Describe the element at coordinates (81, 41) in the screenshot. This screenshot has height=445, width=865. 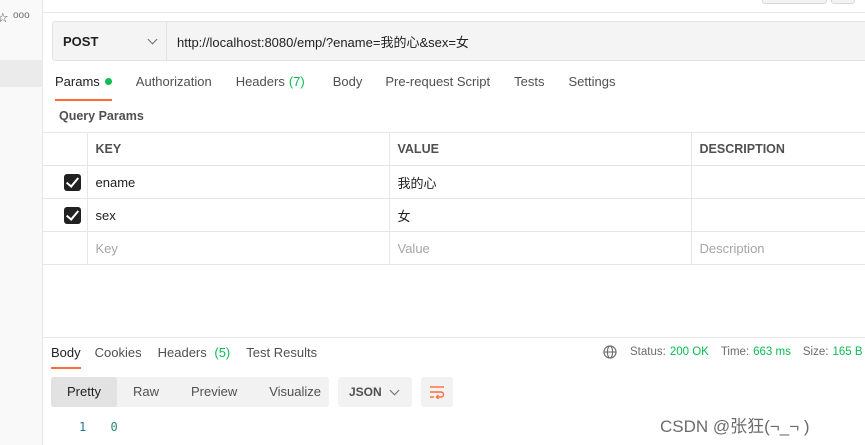
I see `method-label: POST` at that location.